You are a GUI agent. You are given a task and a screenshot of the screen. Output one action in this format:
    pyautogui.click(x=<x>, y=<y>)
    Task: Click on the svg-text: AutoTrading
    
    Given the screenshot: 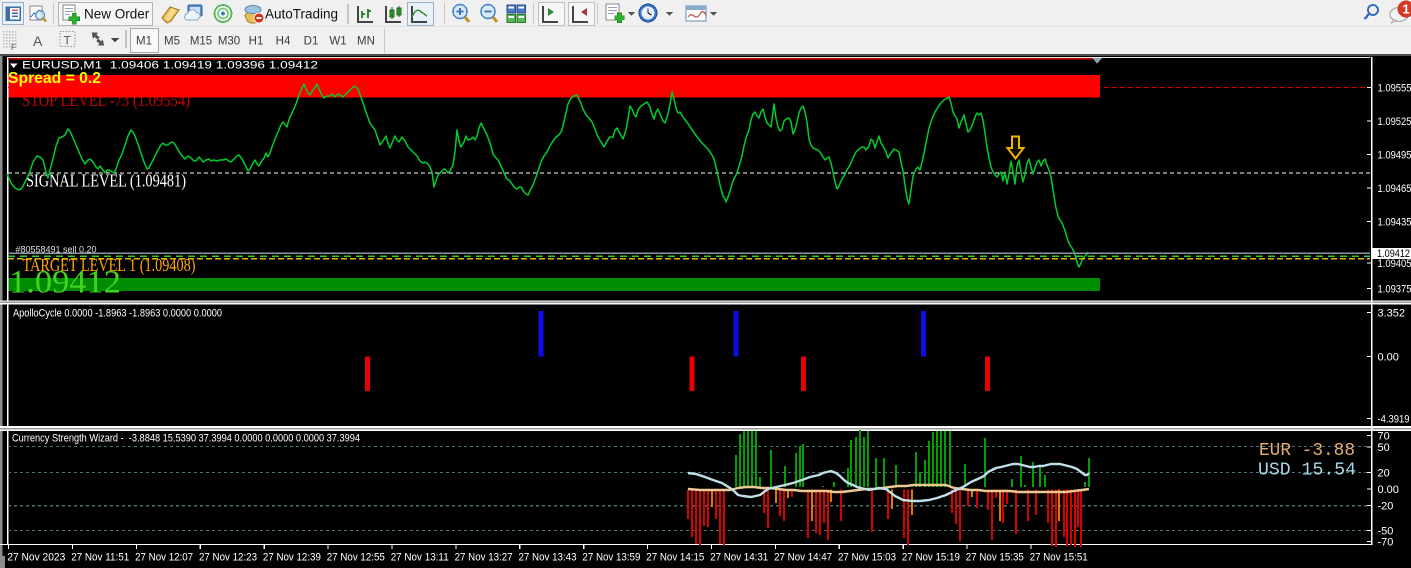 What is the action you would take?
    pyautogui.click(x=301, y=14)
    